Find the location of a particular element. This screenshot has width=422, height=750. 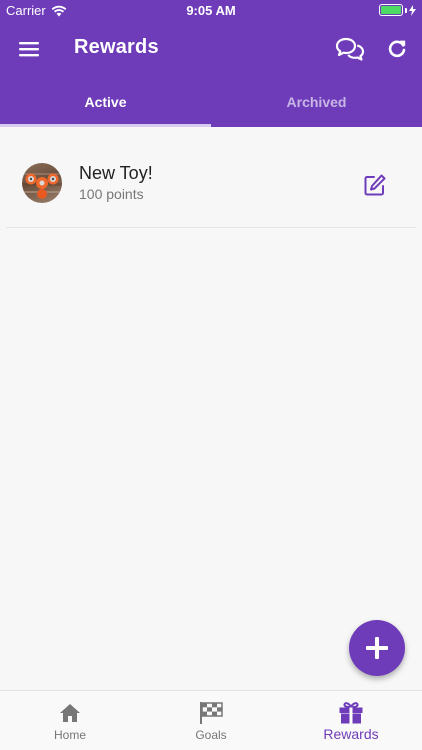

app-bar: Rewards is located at coordinates (211, 49).